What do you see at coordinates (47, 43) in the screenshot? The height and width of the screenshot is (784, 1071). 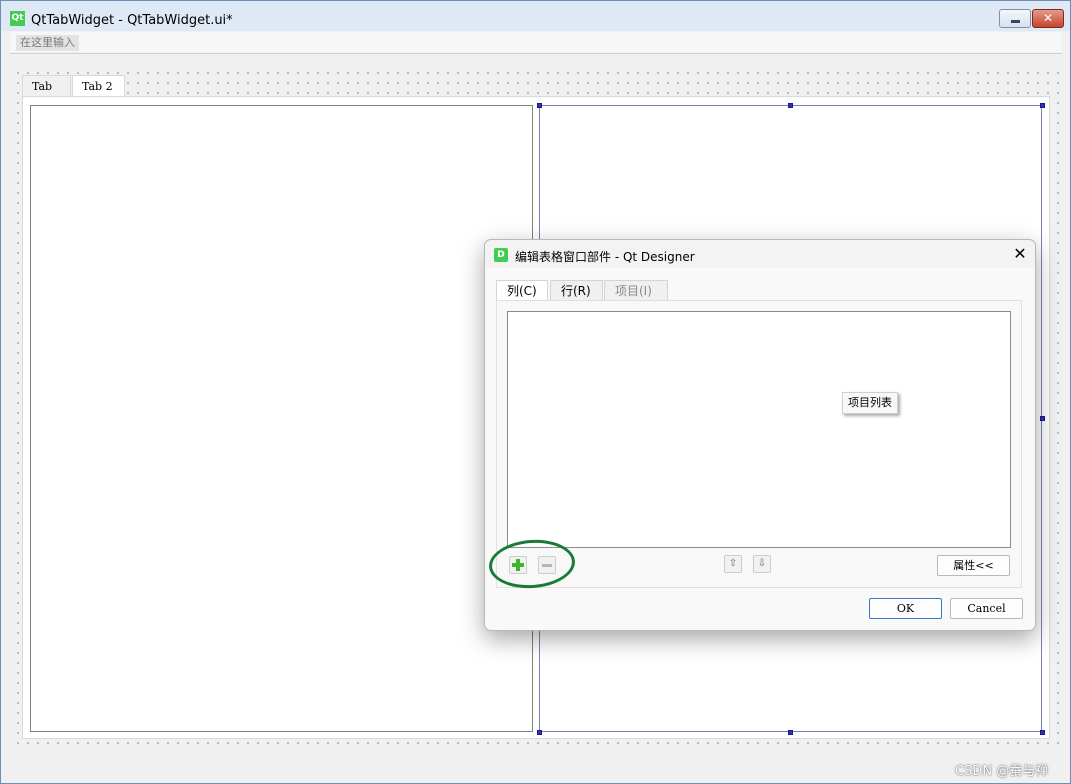 I see `menu-type-here-item: 在这里输入` at bounding box center [47, 43].